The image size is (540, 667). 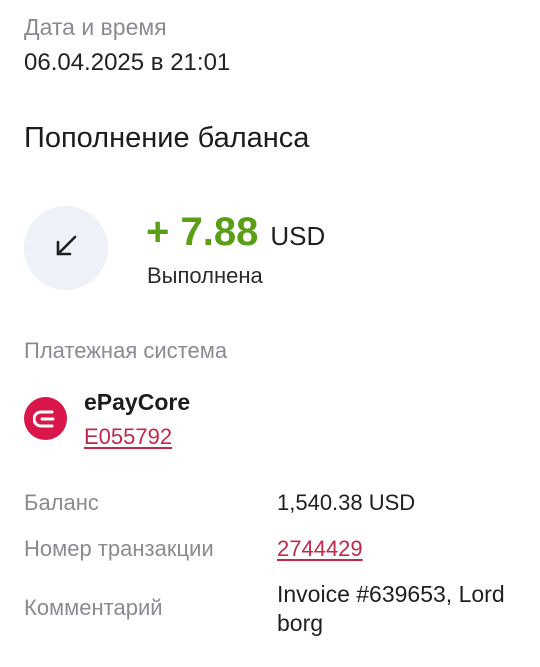 What do you see at coordinates (119, 548) in the screenshot?
I see `transaction-label: Номер транзакции` at bounding box center [119, 548].